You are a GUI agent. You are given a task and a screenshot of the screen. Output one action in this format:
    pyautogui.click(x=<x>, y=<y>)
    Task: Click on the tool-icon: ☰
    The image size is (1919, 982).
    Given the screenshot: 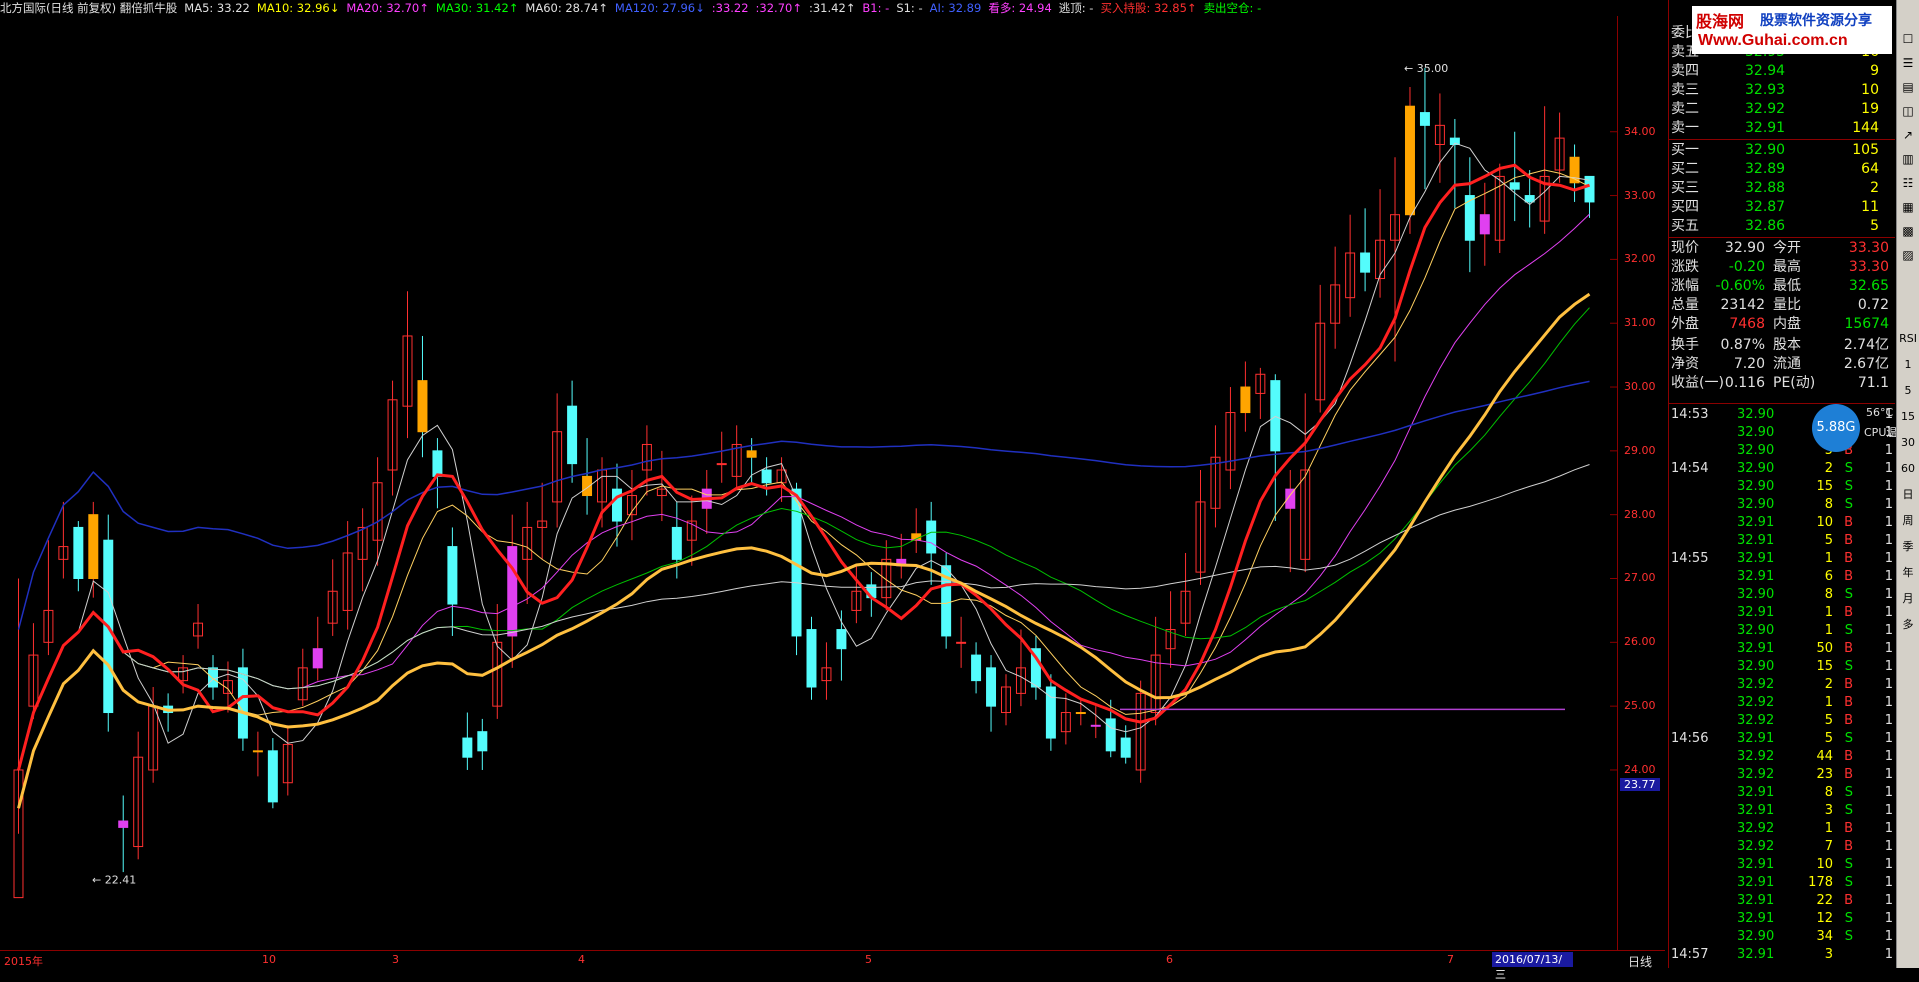 What is the action you would take?
    pyautogui.click(x=1908, y=63)
    